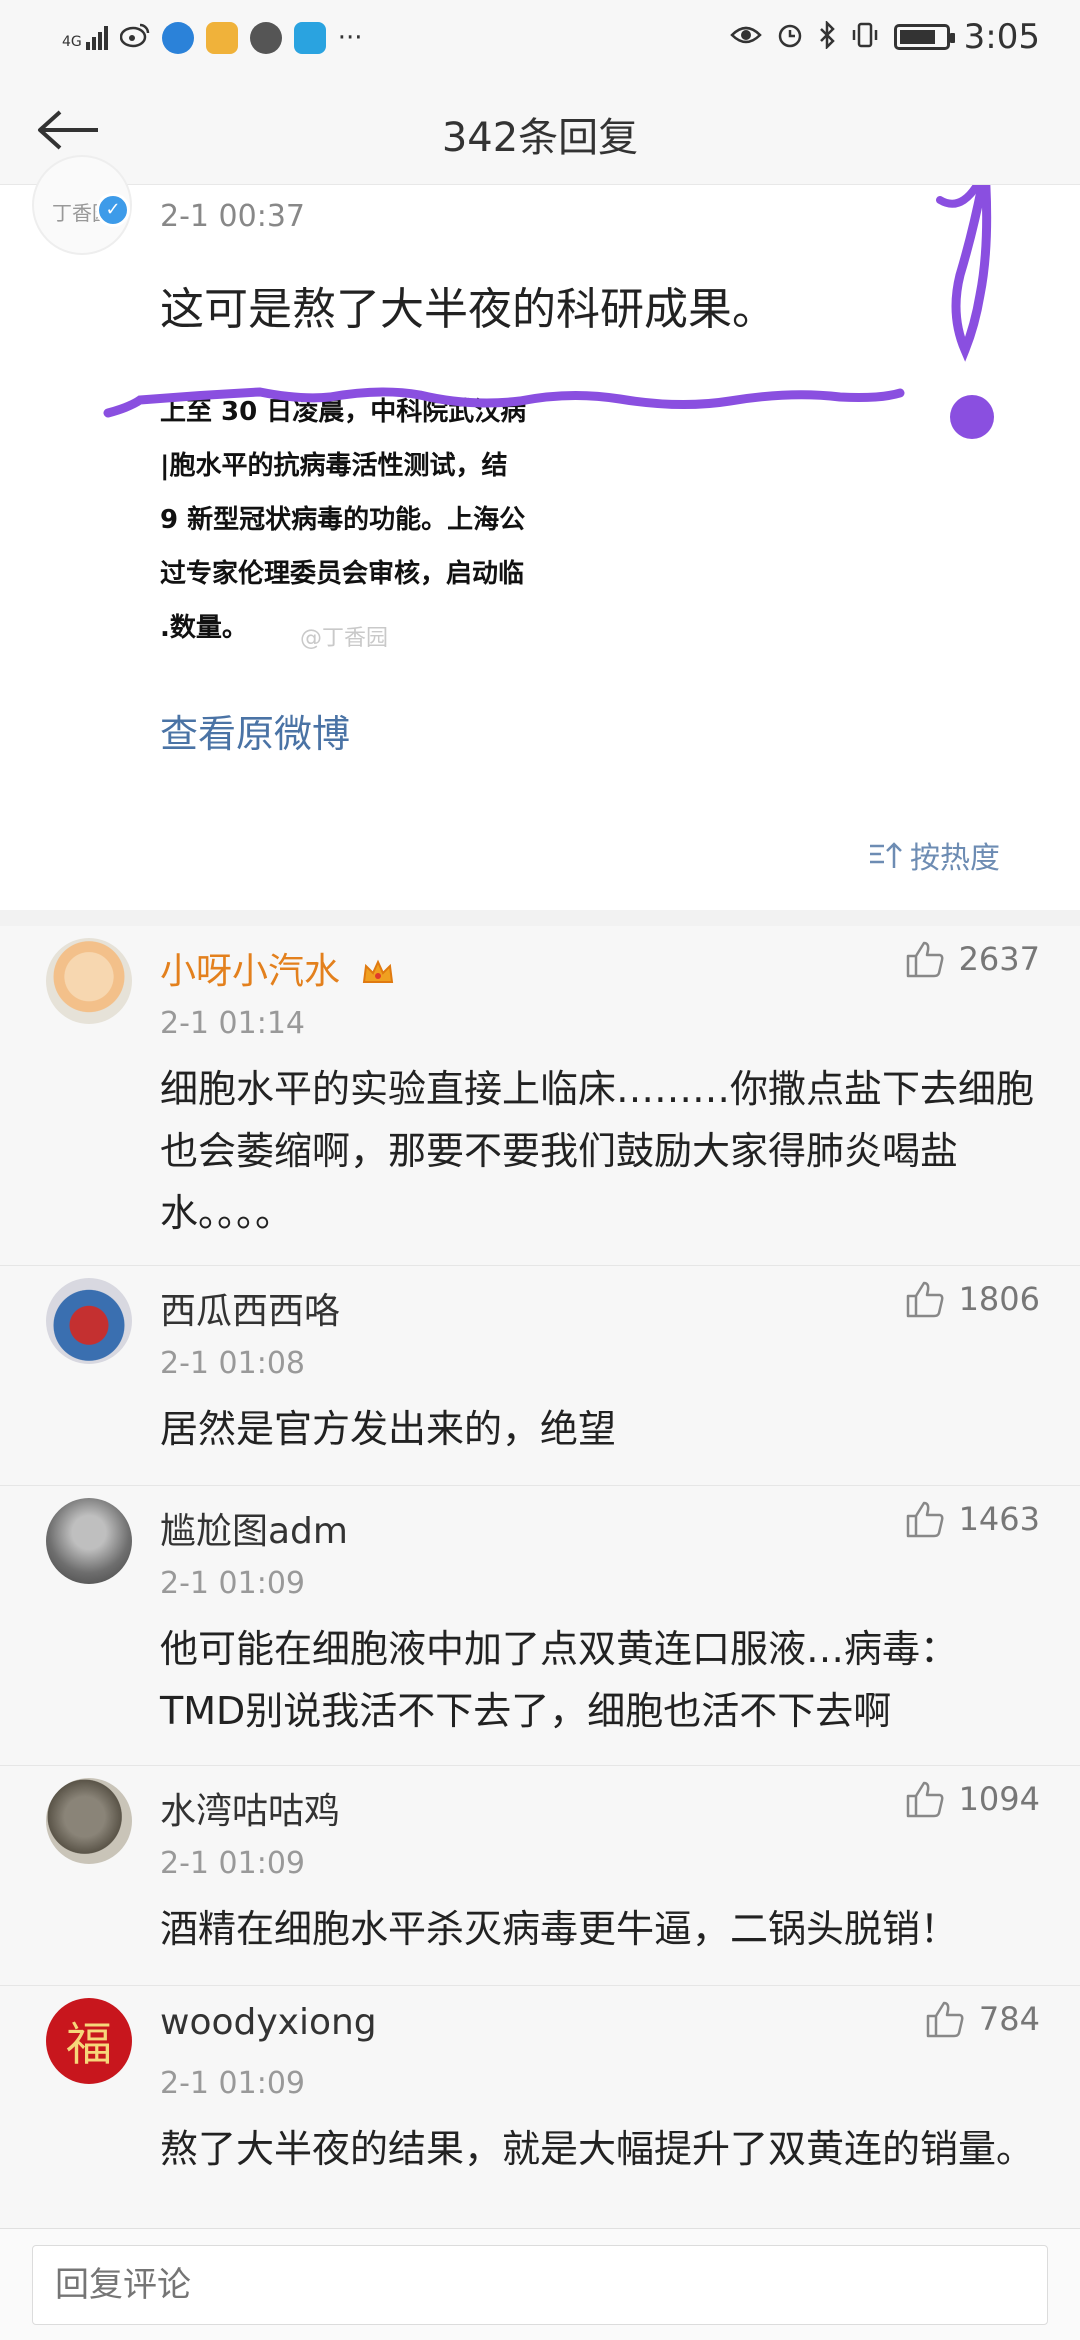  I want to click on like-button: 1094, so click(972, 1799).